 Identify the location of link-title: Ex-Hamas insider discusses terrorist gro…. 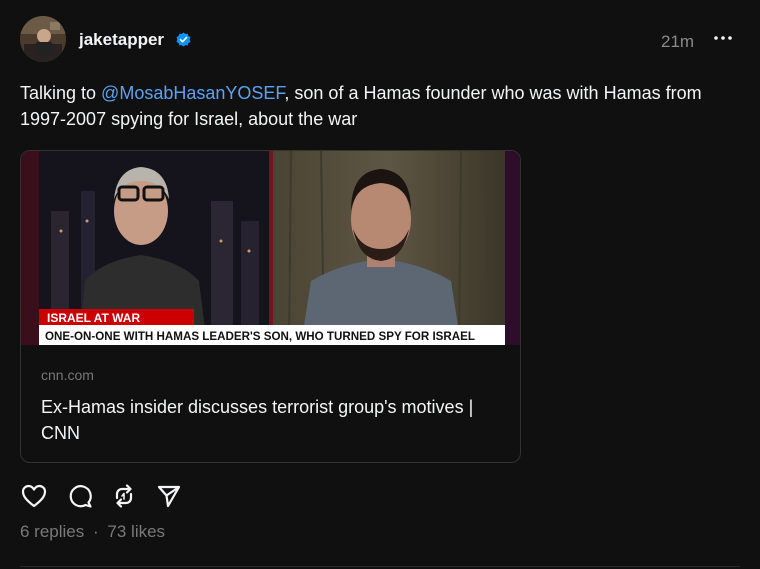
(271, 420).